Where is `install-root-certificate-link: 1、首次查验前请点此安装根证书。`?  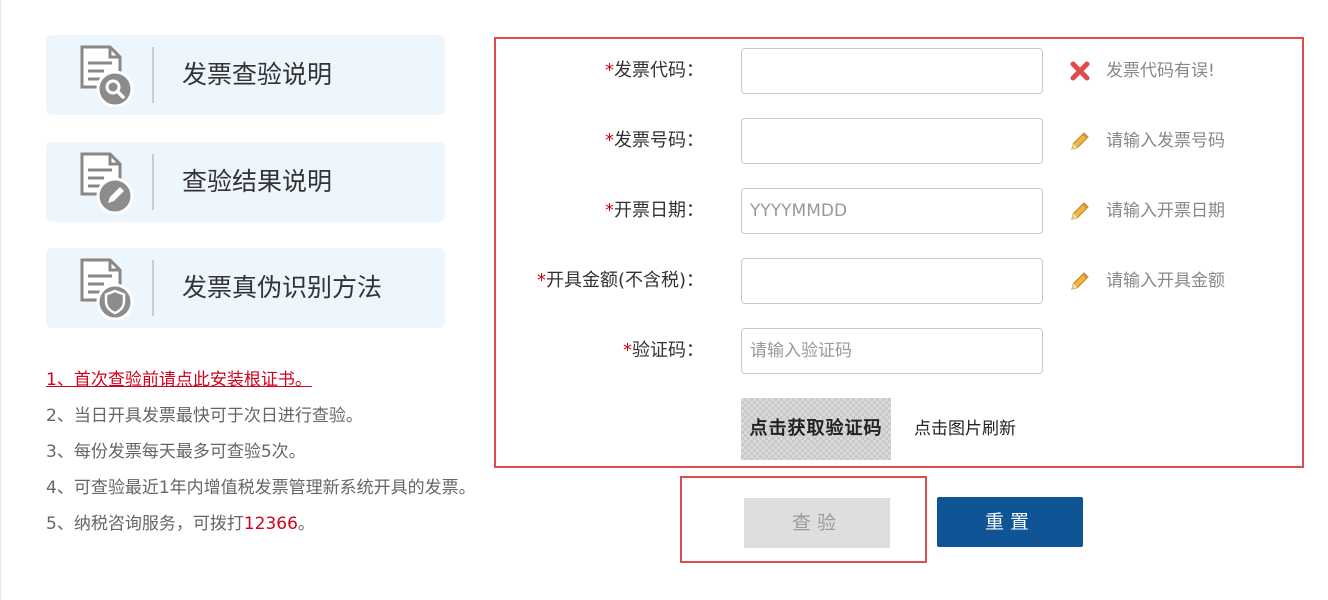 install-root-certificate-link: 1、首次查验前请点此安装根证书。 is located at coordinates (179, 380).